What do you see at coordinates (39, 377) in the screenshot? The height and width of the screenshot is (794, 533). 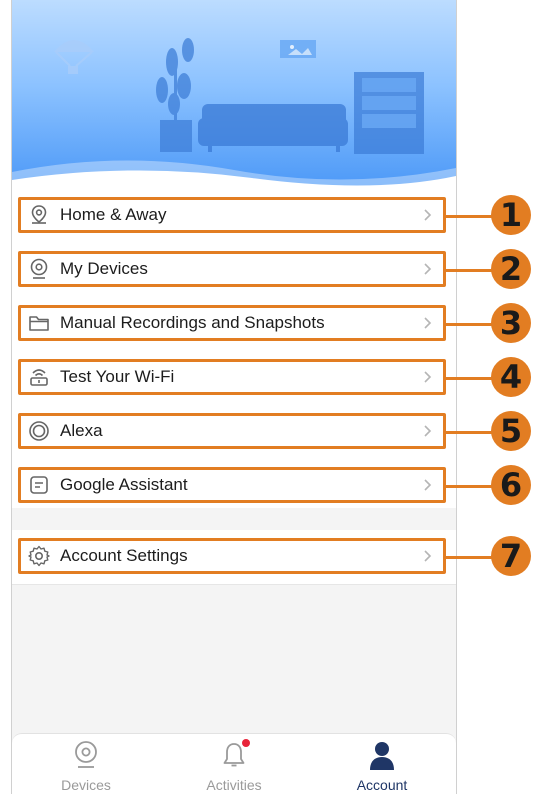 I see `router-icon` at bounding box center [39, 377].